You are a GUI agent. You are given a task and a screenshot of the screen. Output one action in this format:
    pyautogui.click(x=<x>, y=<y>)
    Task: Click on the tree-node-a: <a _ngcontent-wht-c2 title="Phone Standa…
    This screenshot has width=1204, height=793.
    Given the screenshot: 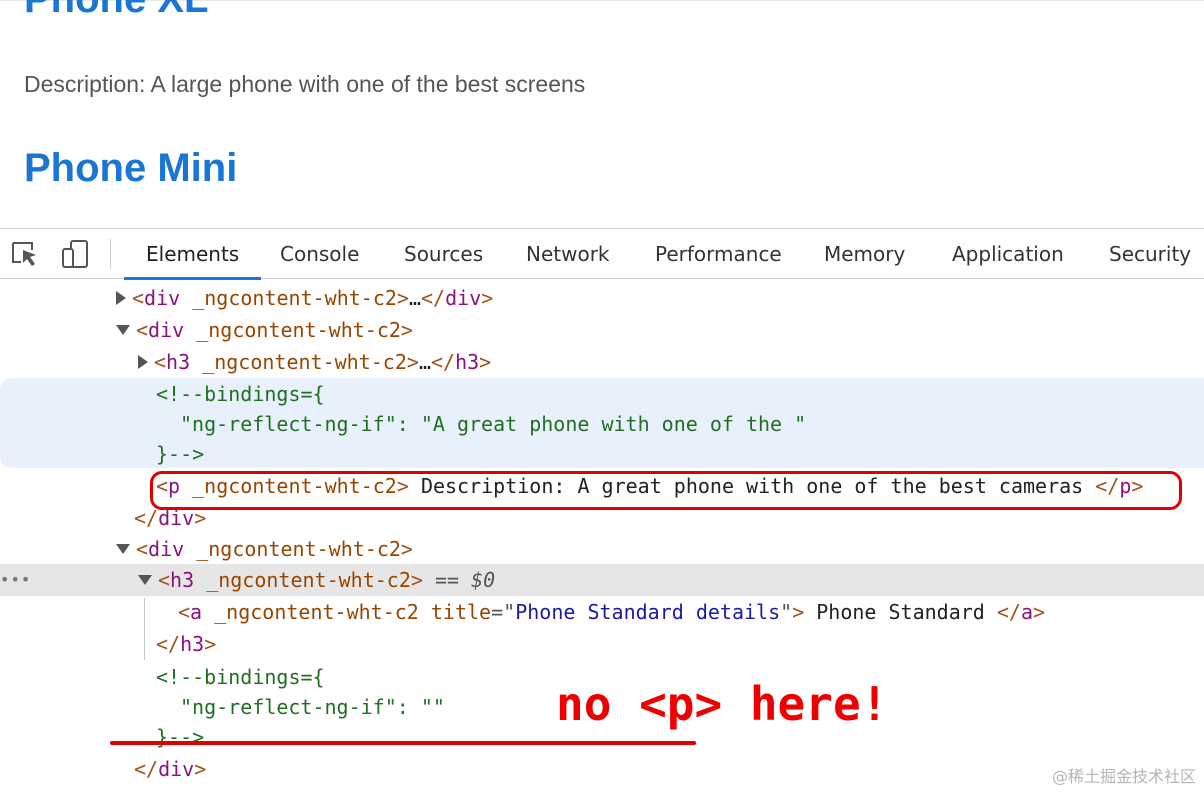 What is the action you would take?
    pyautogui.click(x=602, y=612)
    